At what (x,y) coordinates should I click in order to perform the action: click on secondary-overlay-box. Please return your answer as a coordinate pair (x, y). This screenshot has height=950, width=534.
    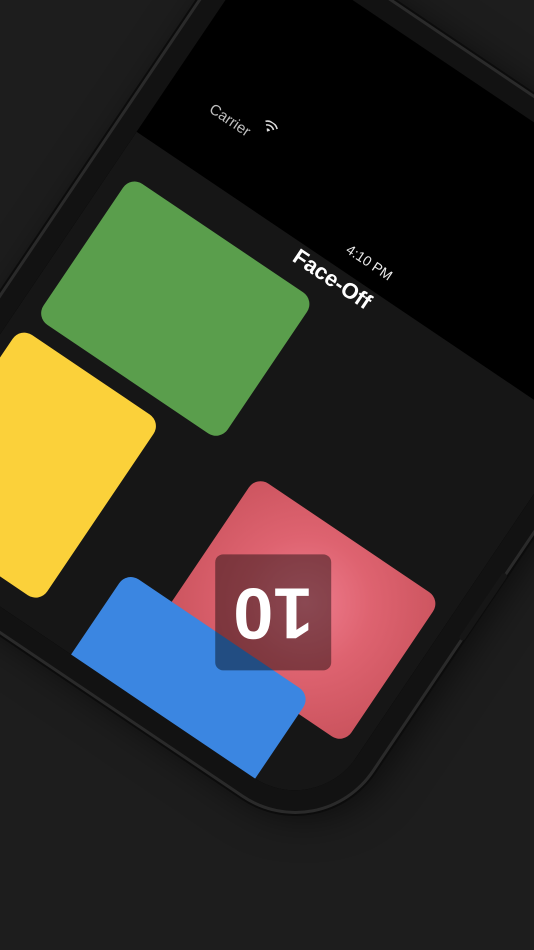
    Looking at the image, I should click on (45, 785).